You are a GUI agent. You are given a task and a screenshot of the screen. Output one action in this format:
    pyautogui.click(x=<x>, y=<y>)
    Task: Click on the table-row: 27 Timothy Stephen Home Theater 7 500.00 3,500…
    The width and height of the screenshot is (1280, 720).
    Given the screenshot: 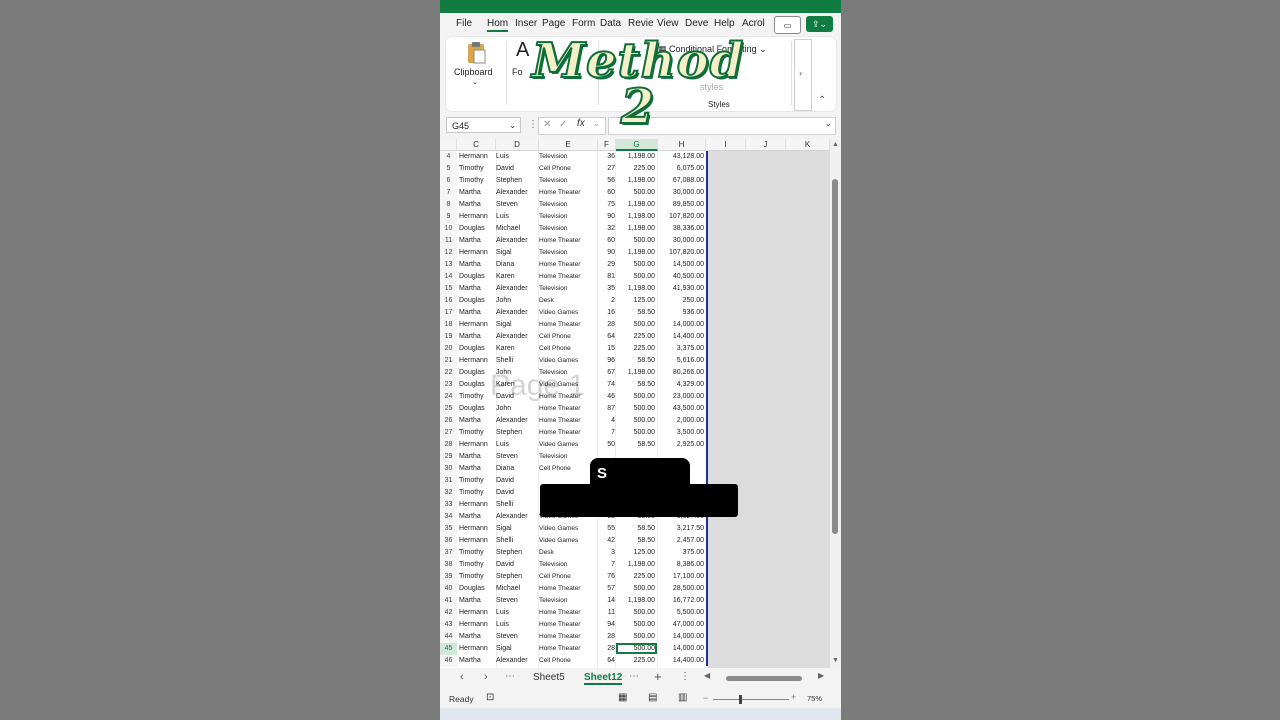 What is the action you would take?
    pyautogui.click(x=575, y=433)
    